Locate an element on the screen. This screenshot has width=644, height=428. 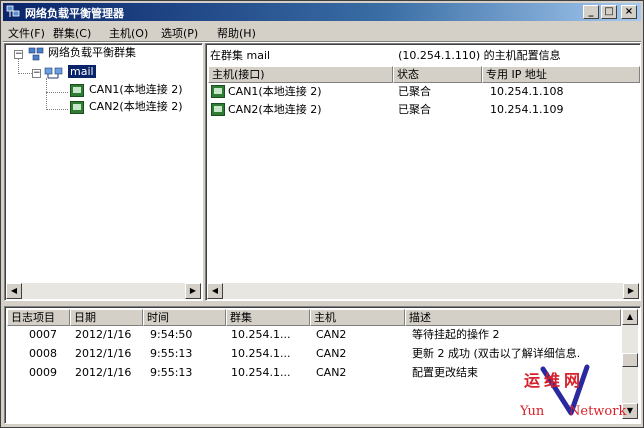
caption-prefix: 在群集 mail is located at coordinates (240, 55).